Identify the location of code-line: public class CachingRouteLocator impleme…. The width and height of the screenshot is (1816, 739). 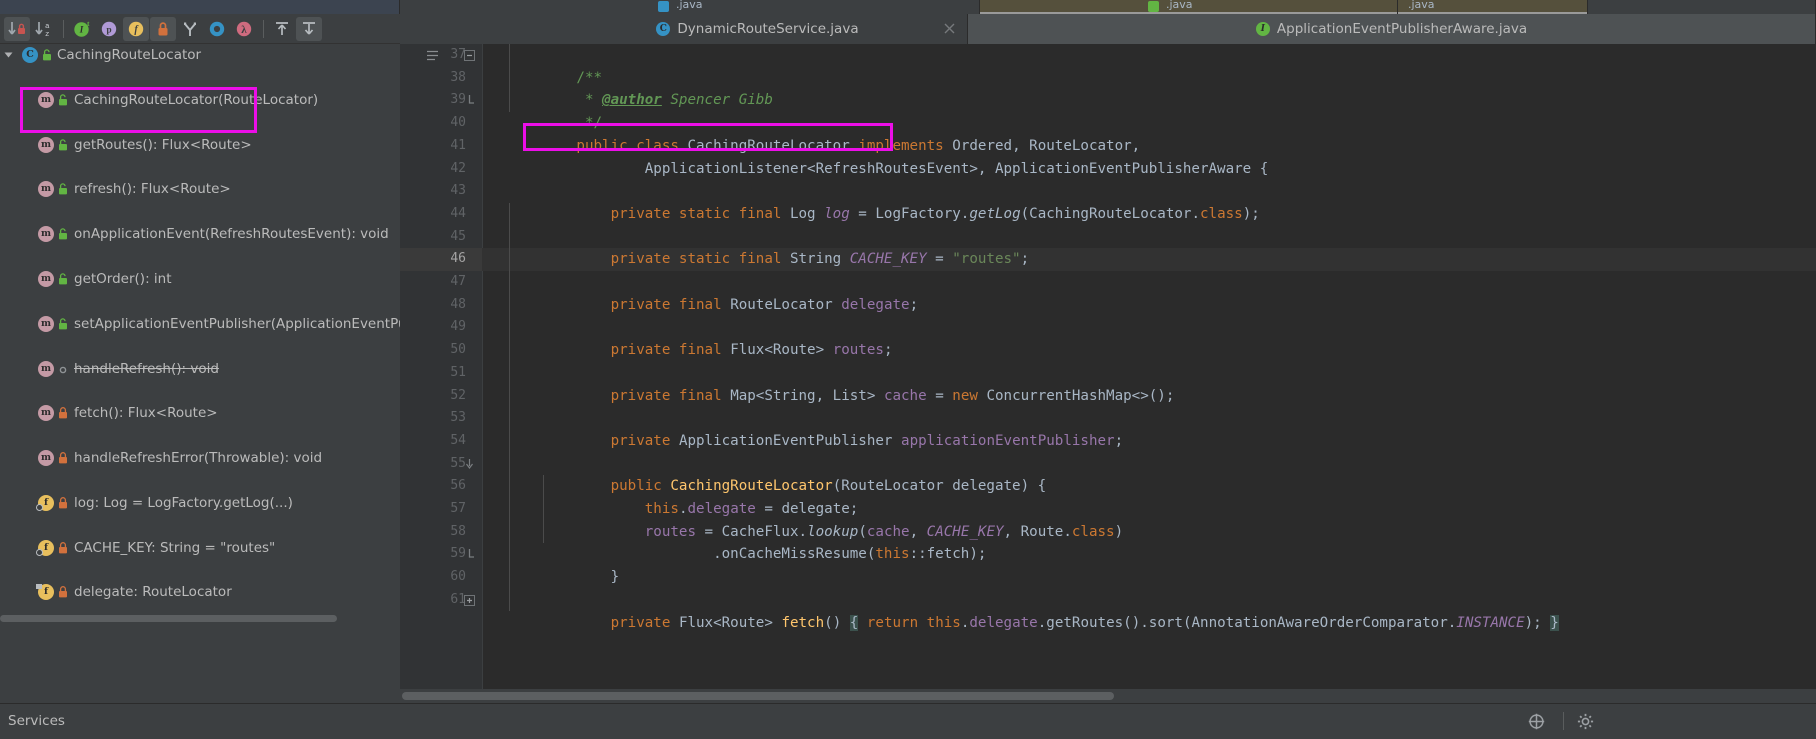
(815, 133).